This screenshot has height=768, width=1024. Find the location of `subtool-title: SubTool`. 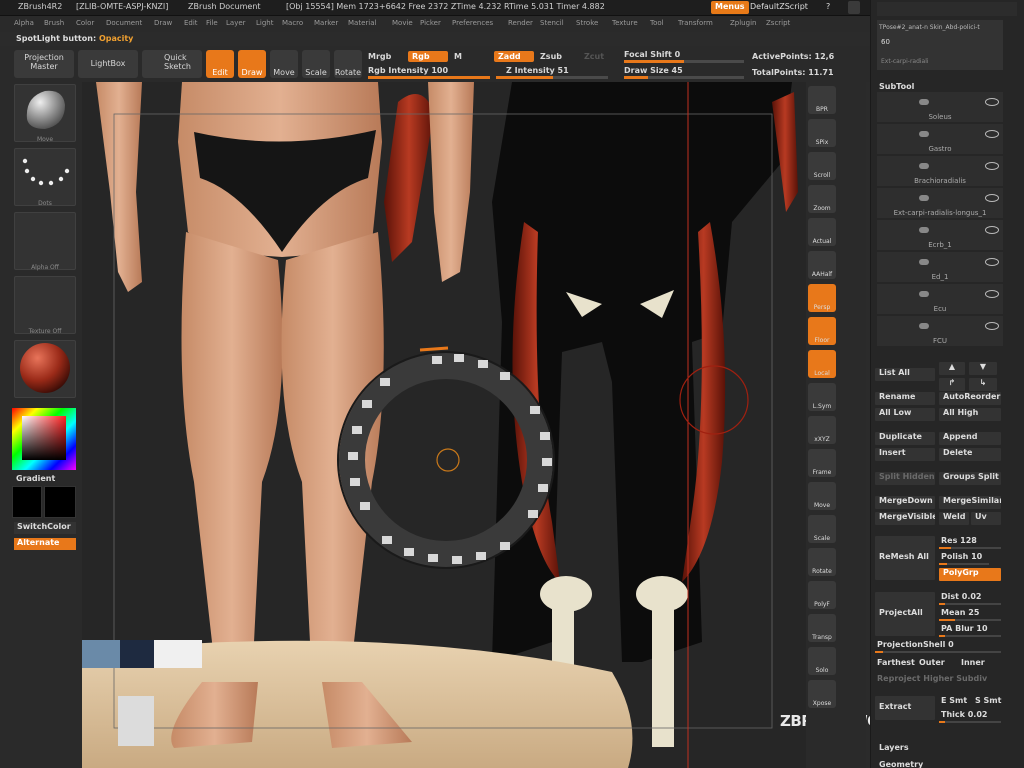

subtool-title: SubTool is located at coordinates (896, 86).